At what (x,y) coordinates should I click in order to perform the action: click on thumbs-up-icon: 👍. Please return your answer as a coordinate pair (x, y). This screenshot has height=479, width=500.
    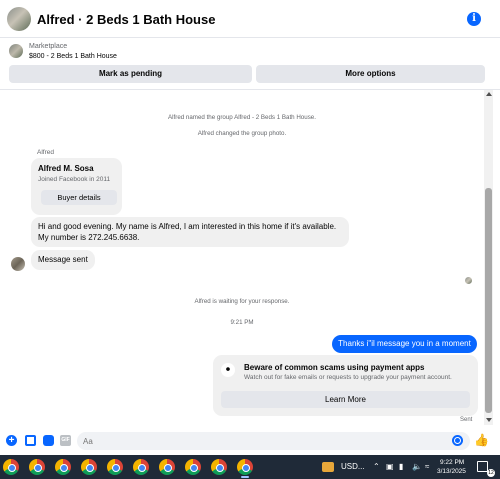
    Looking at the image, I should click on (481, 440).